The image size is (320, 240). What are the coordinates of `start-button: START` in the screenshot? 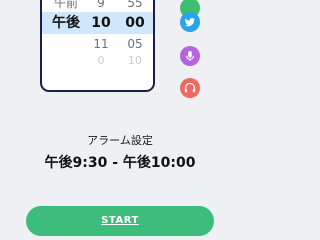 It's located at (120, 221).